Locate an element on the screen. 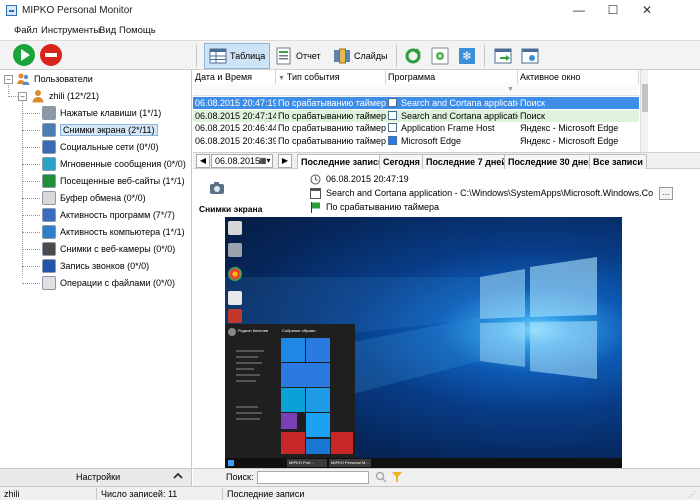 The height and width of the screenshot is (500, 700). search-icon is located at coordinates (381, 478).